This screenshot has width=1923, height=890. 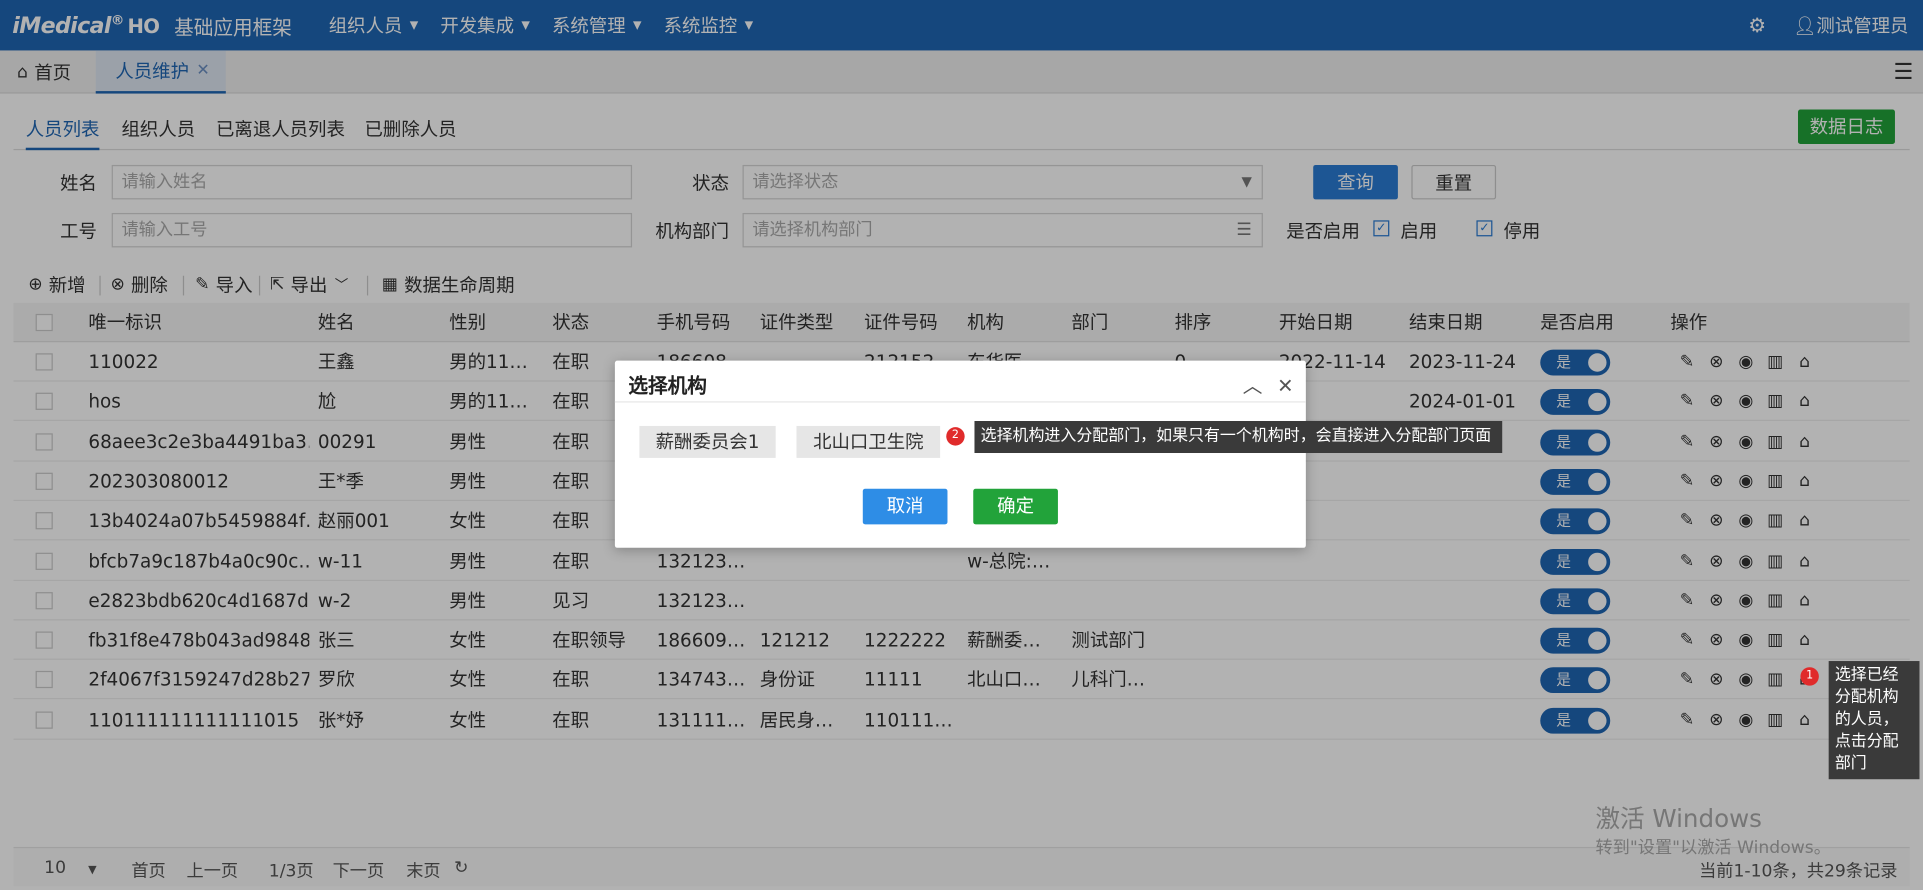 What do you see at coordinates (1253, 385) in the screenshot?
I see `collapse-icon: ︿` at bounding box center [1253, 385].